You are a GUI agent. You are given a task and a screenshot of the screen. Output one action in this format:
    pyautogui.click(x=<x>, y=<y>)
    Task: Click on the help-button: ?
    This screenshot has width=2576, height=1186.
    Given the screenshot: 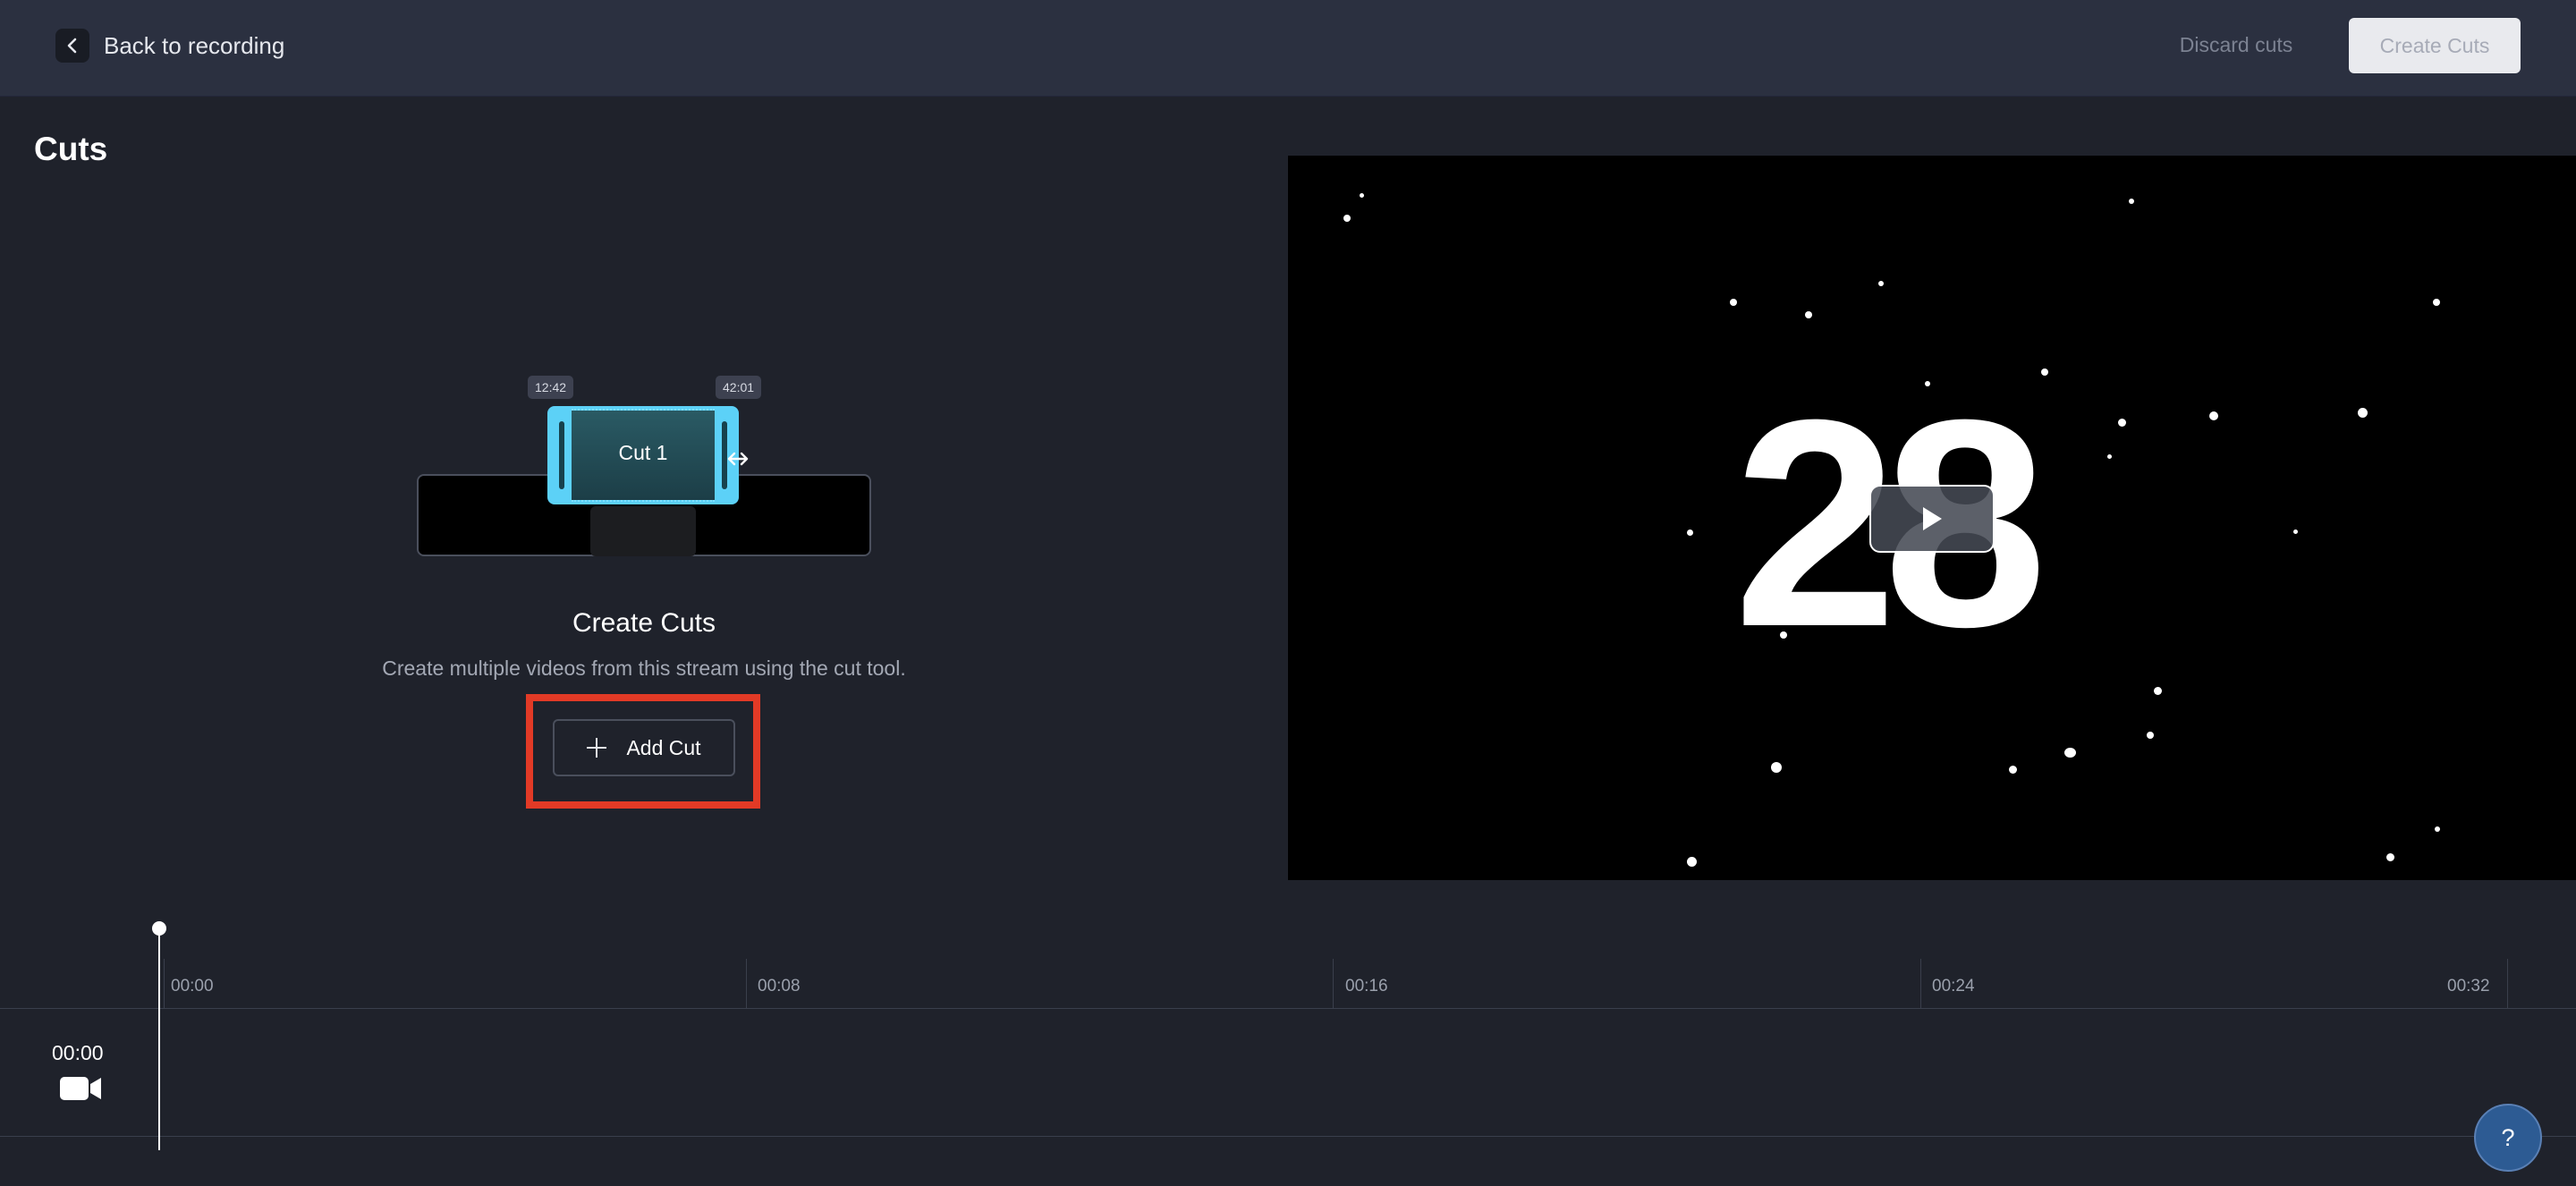 What is the action you would take?
    pyautogui.click(x=2508, y=1138)
    